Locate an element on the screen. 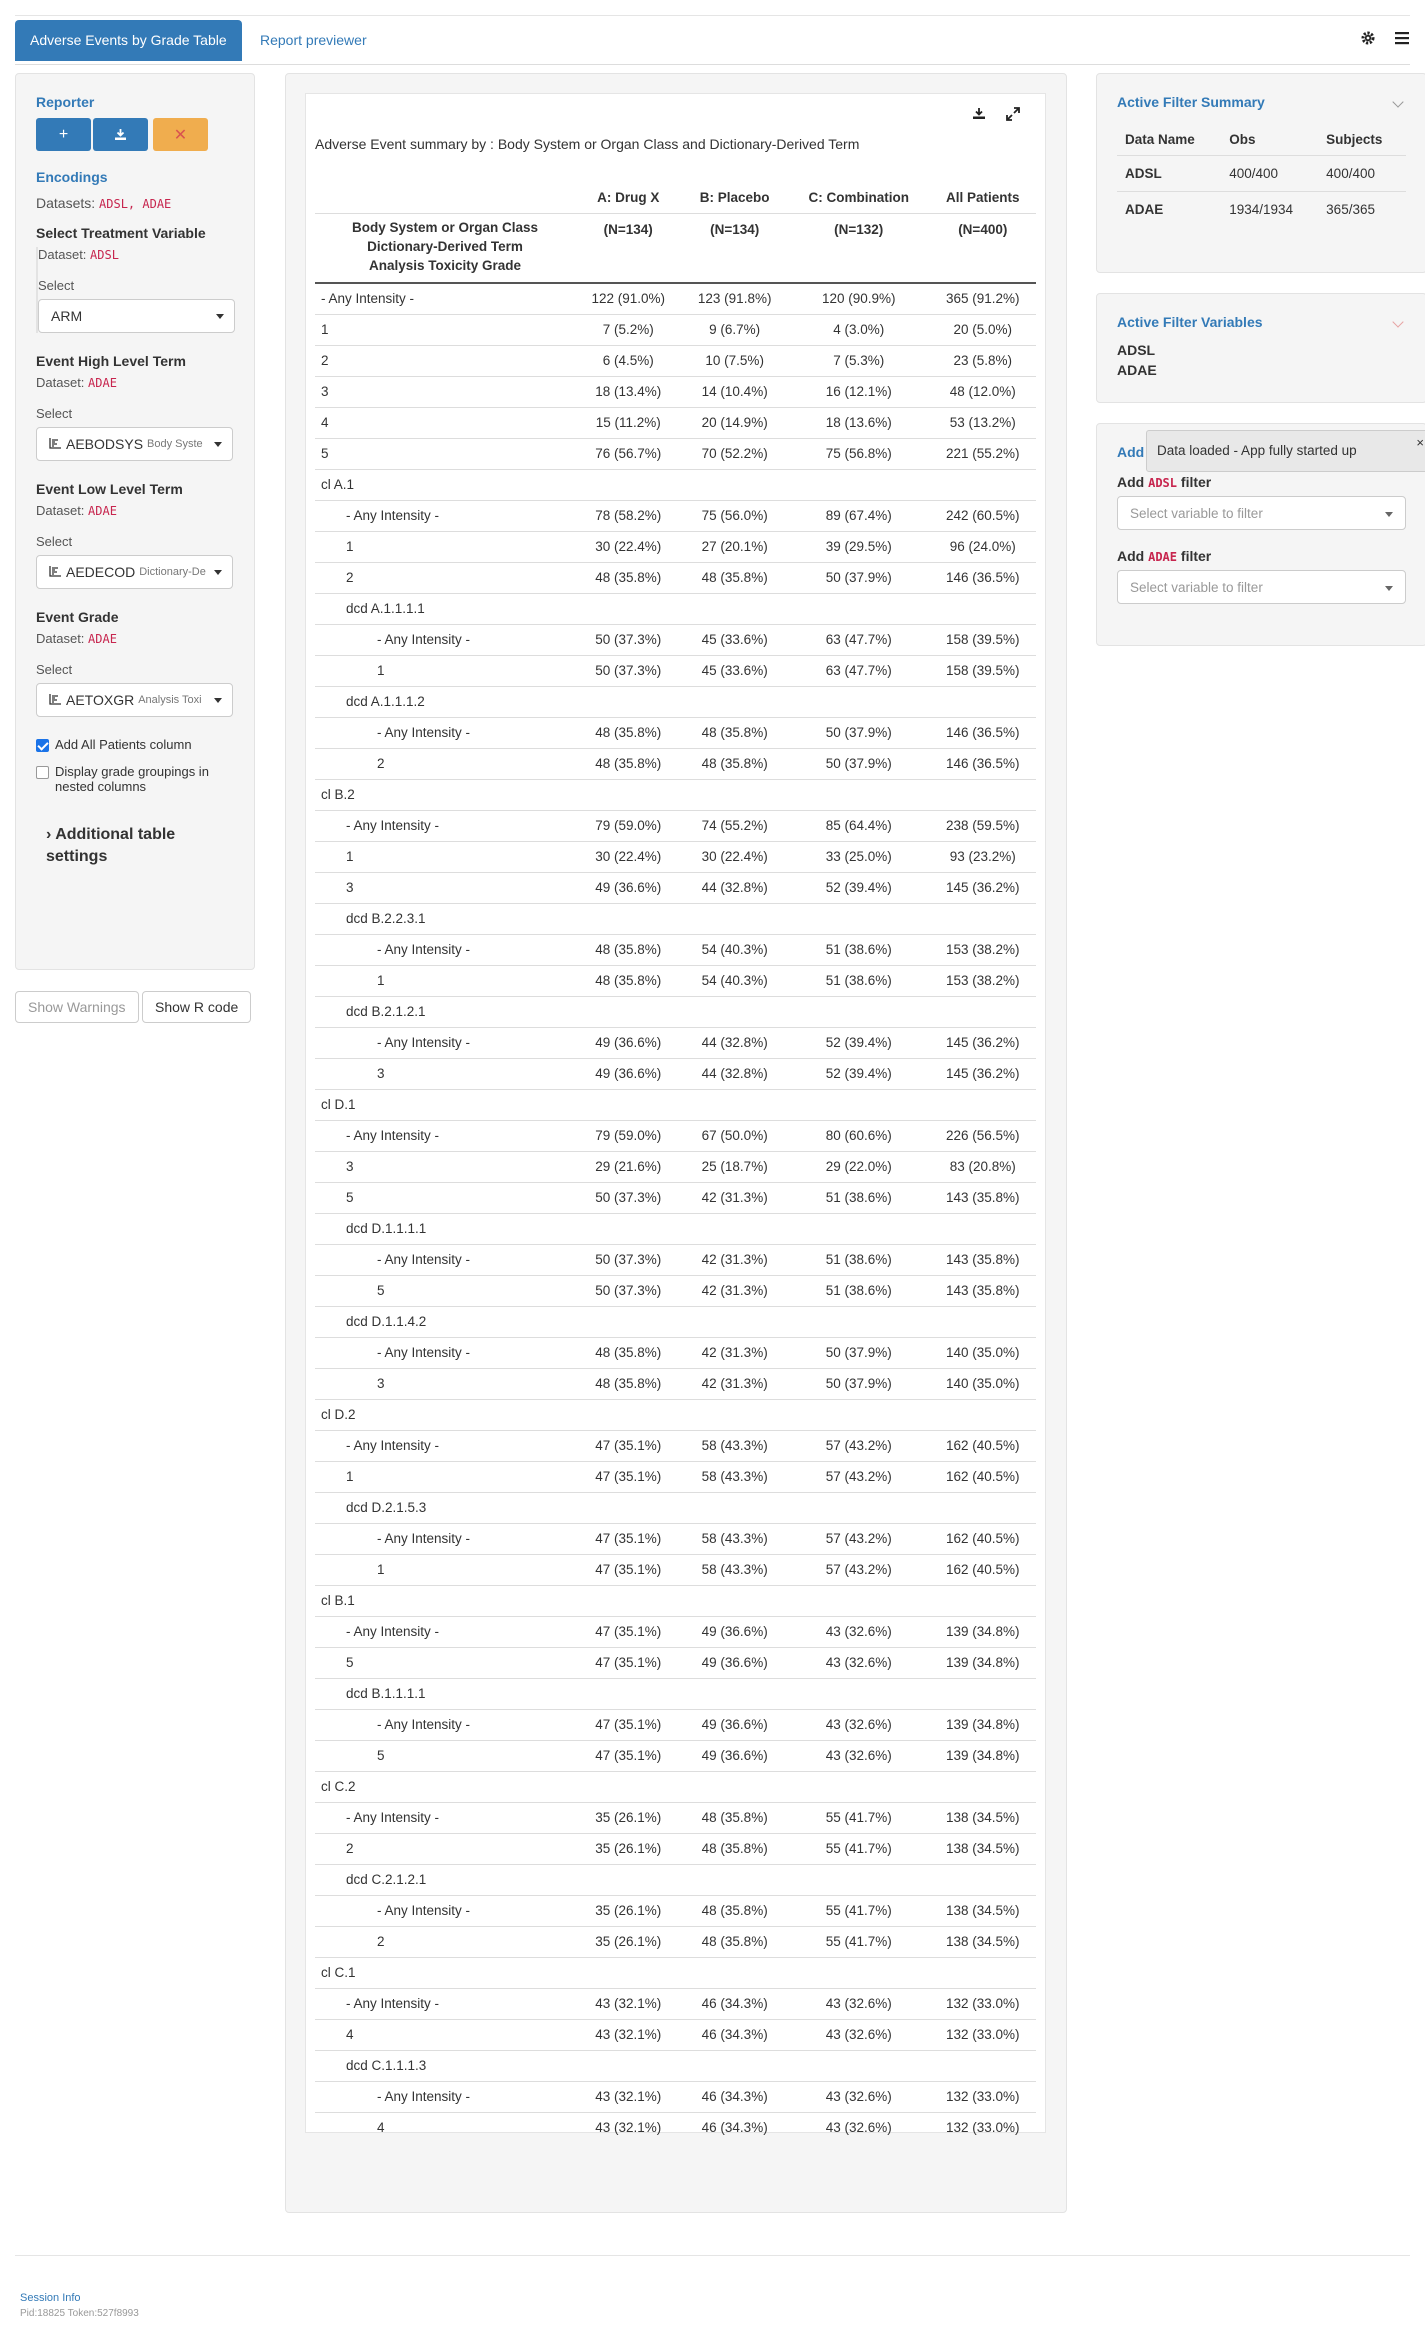 The image size is (1425, 2340). table-cell: 50 (37.9%) is located at coordinates (858, 732).